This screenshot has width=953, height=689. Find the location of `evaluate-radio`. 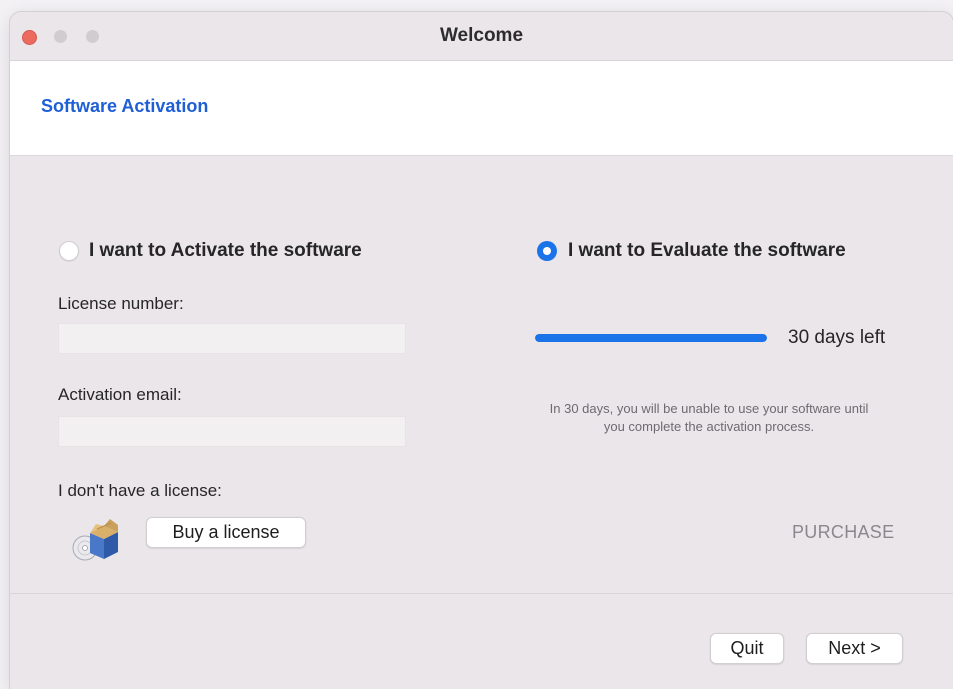

evaluate-radio is located at coordinates (547, 251).